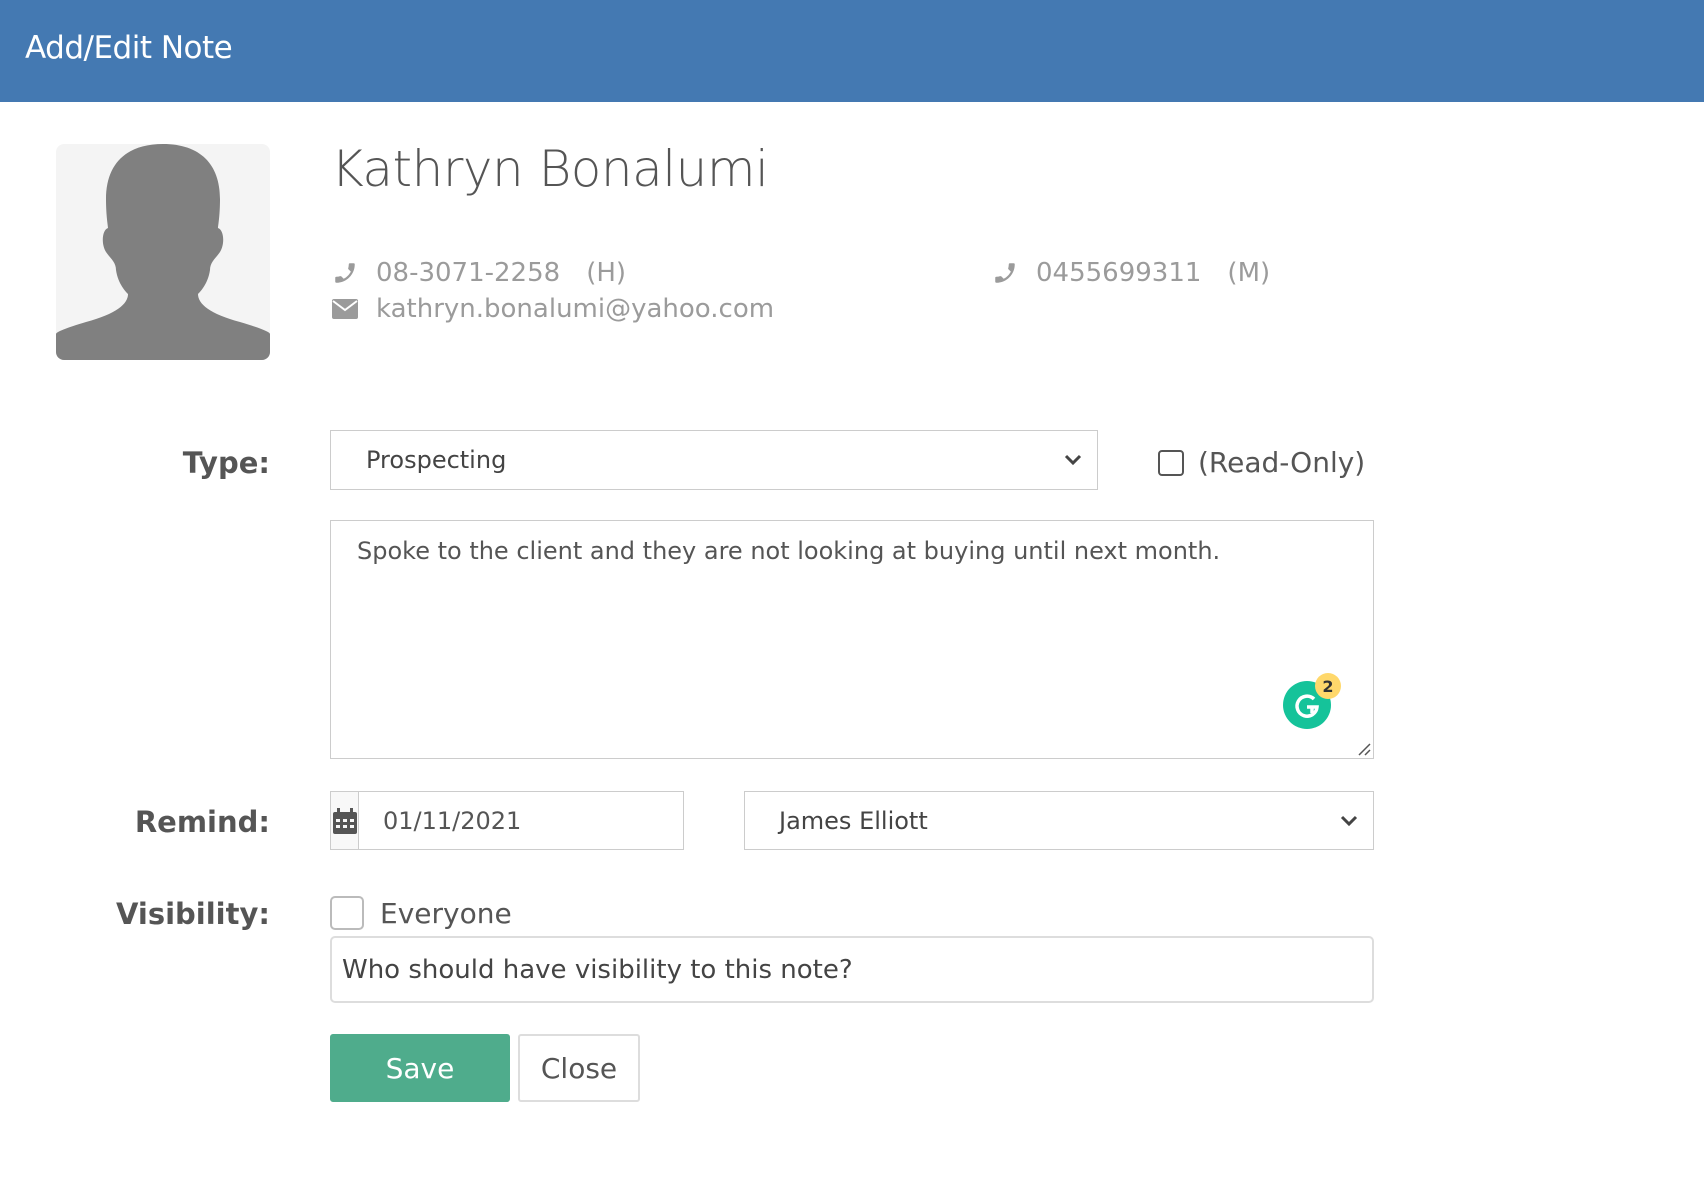  I want to click on envelope-icon, so click(345, 309).